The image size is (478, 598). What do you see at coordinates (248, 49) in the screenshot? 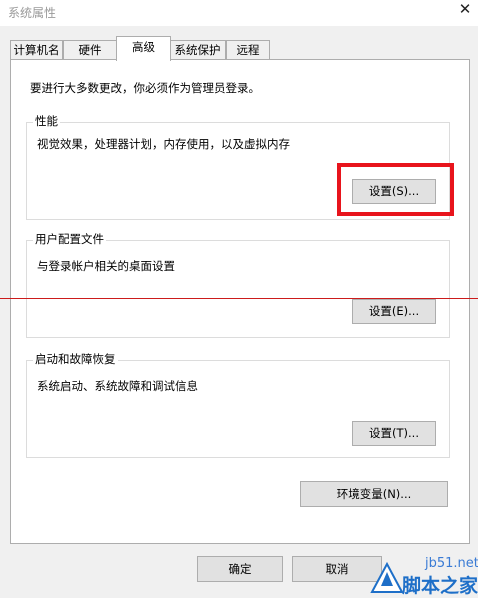
I see `tab-remote: 远程` at bounding box center [248, 49].